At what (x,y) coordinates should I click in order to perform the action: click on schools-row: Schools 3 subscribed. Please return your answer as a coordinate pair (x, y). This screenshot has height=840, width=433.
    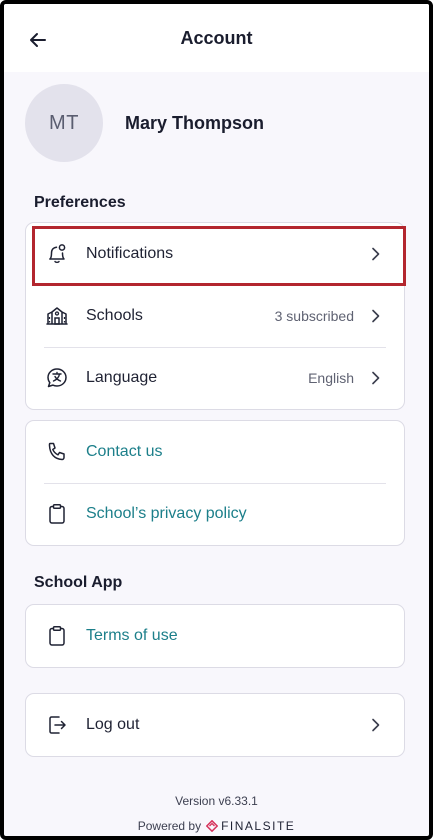
    Looking at the image, I should click on (215, 316).